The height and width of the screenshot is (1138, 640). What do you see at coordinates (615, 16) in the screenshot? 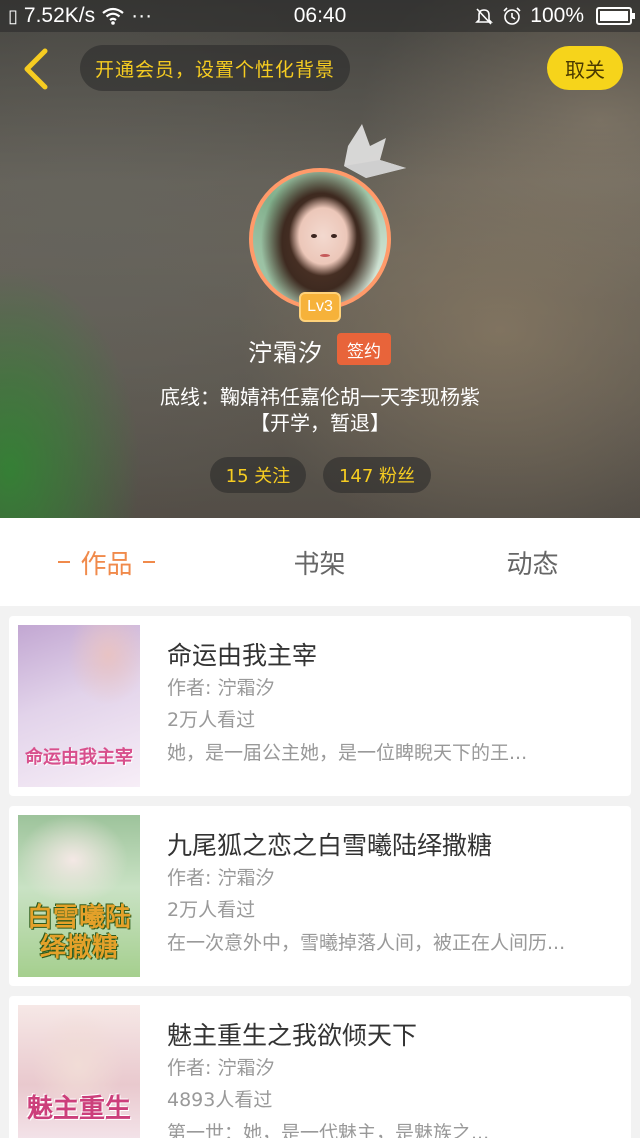
I see `battery-icon` at bounding box center [615, 16].